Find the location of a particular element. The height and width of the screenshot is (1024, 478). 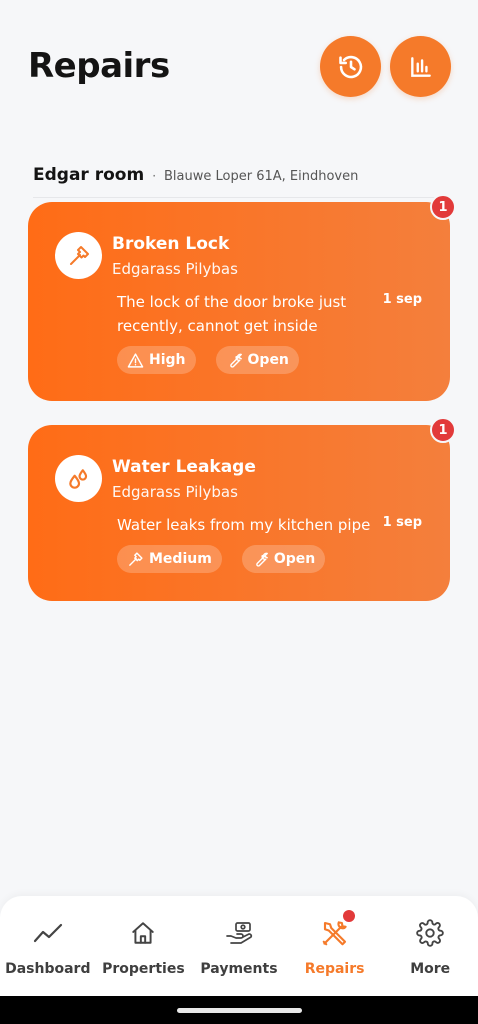

tab-label: Dashboard is located at coordinates (48, 969).